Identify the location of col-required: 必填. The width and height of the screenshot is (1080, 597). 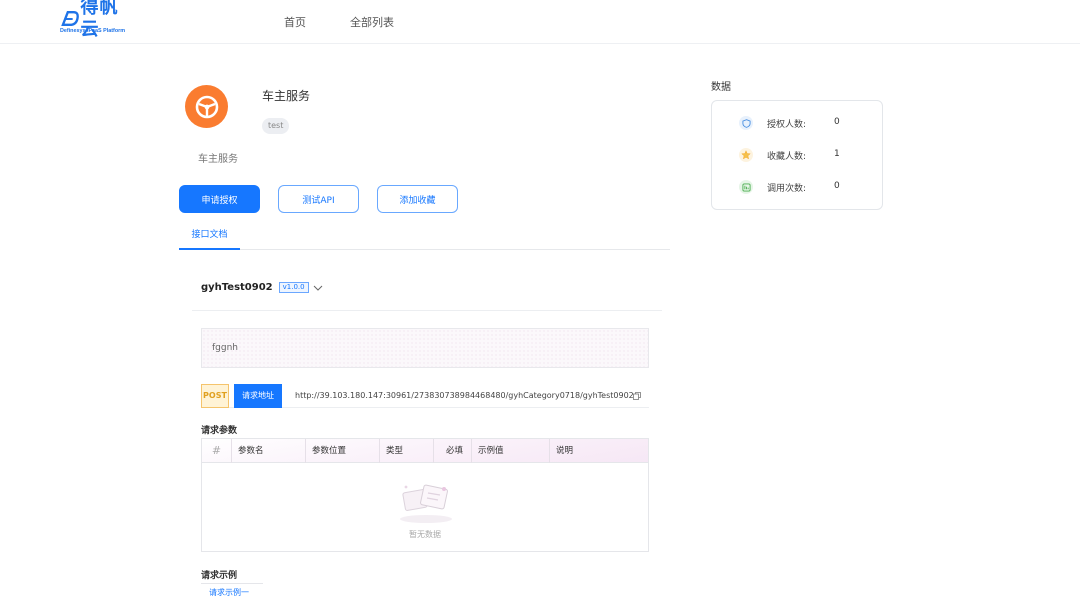
(453, 451).